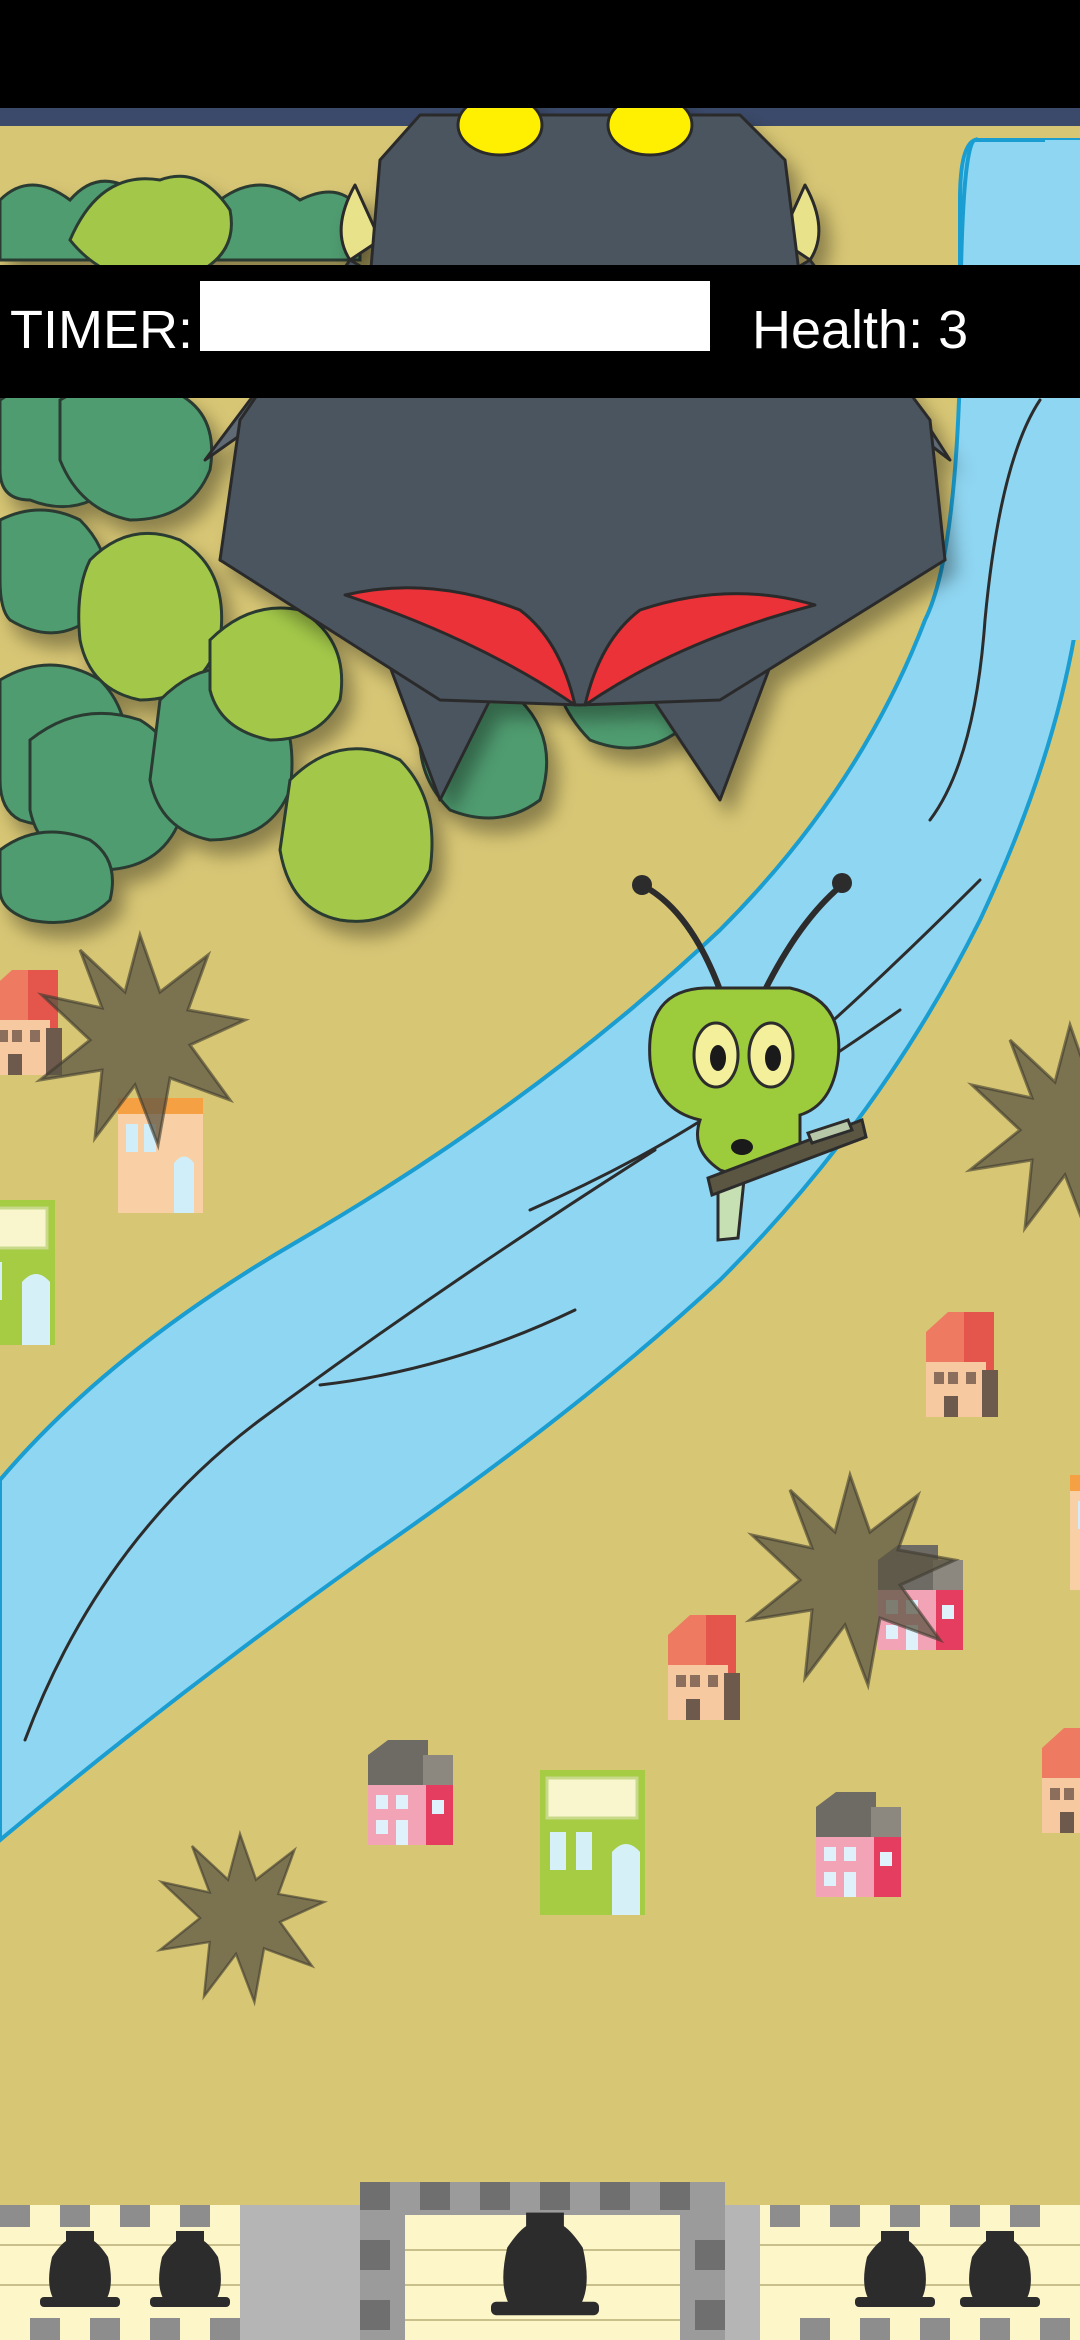 The height and width of the screenshot is (2340, 1080). Describe the element at coordinates (540, 2261) in the screenshot. I see `castle-wall` at that location.